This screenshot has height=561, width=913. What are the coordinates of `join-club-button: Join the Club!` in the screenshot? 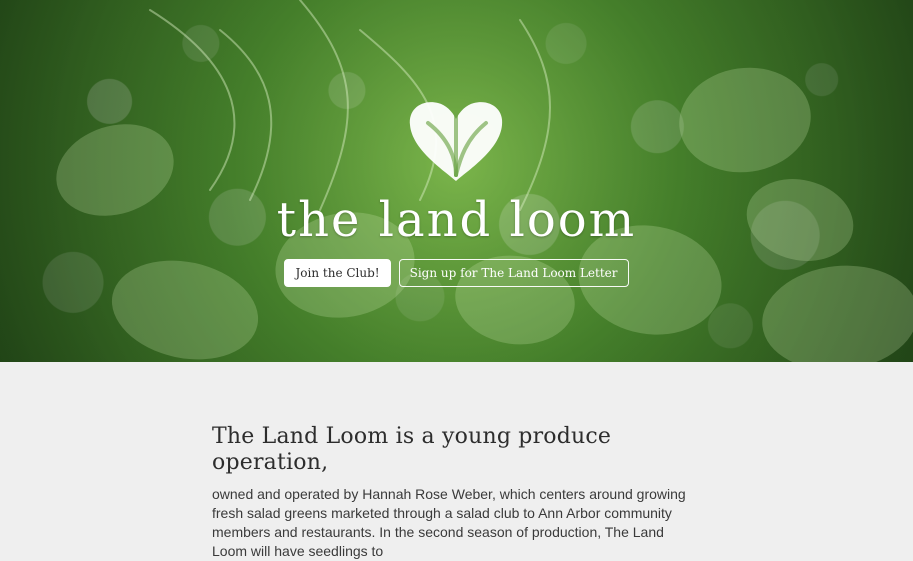 It's located at (337, 273).